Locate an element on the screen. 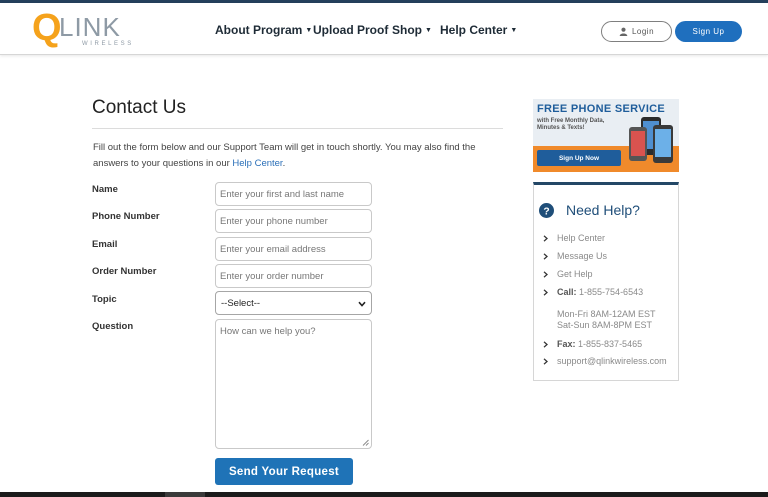 Image resolution: width=768 pixels, height=497 pixels. email-label: Email is located at coordinates (105, 244).